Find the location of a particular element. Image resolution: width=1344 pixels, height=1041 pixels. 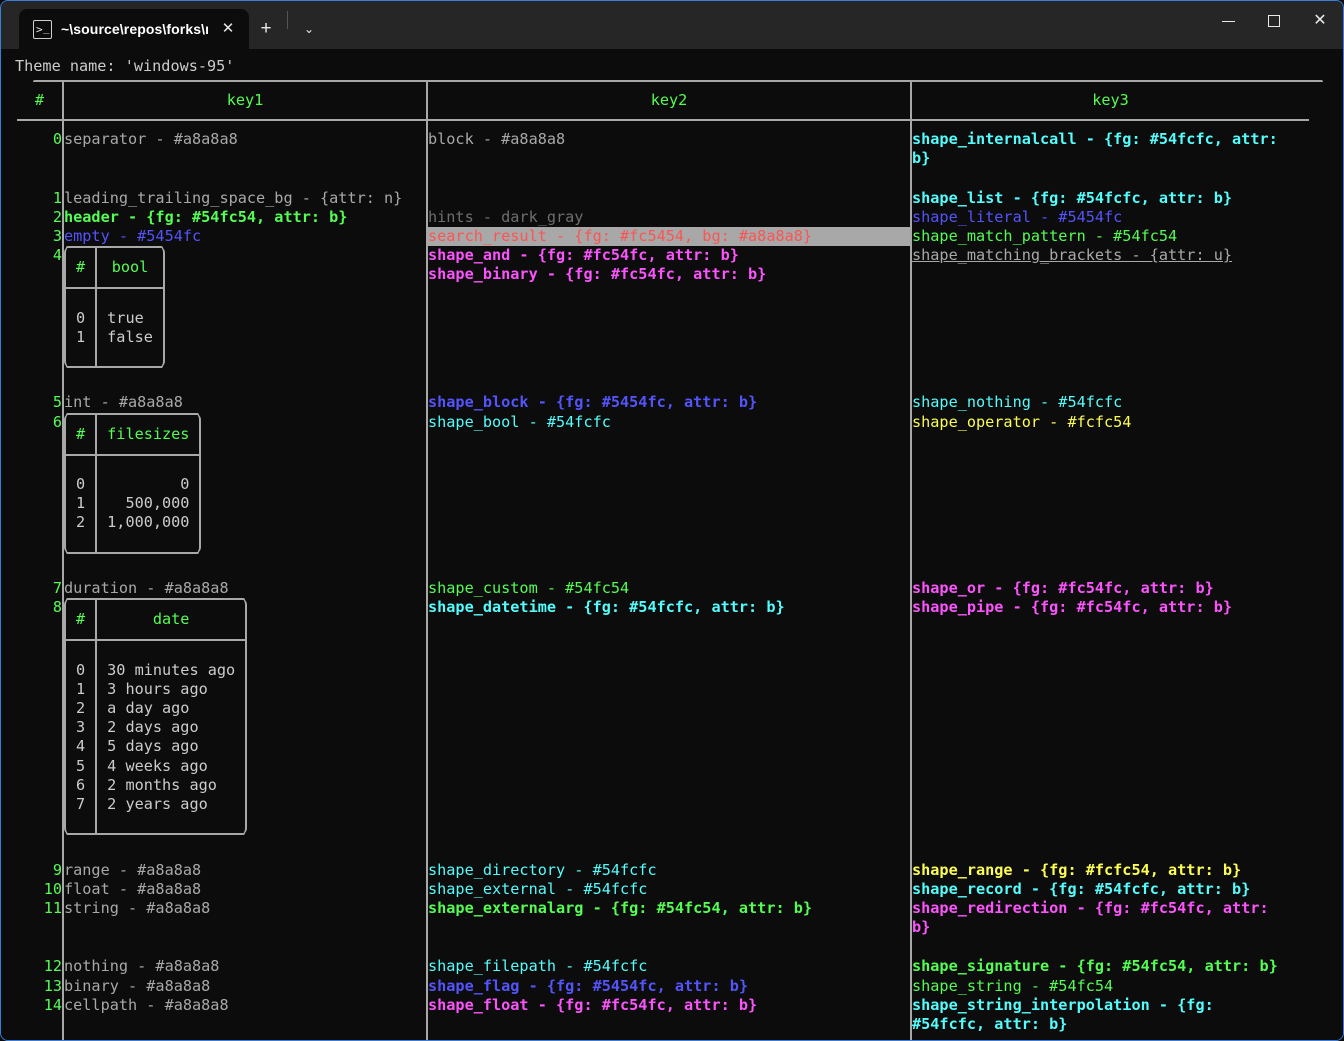

terminal-tab: ~\source\repos\forks\nu_scrip ✕ is located at coordinates (134, 29).